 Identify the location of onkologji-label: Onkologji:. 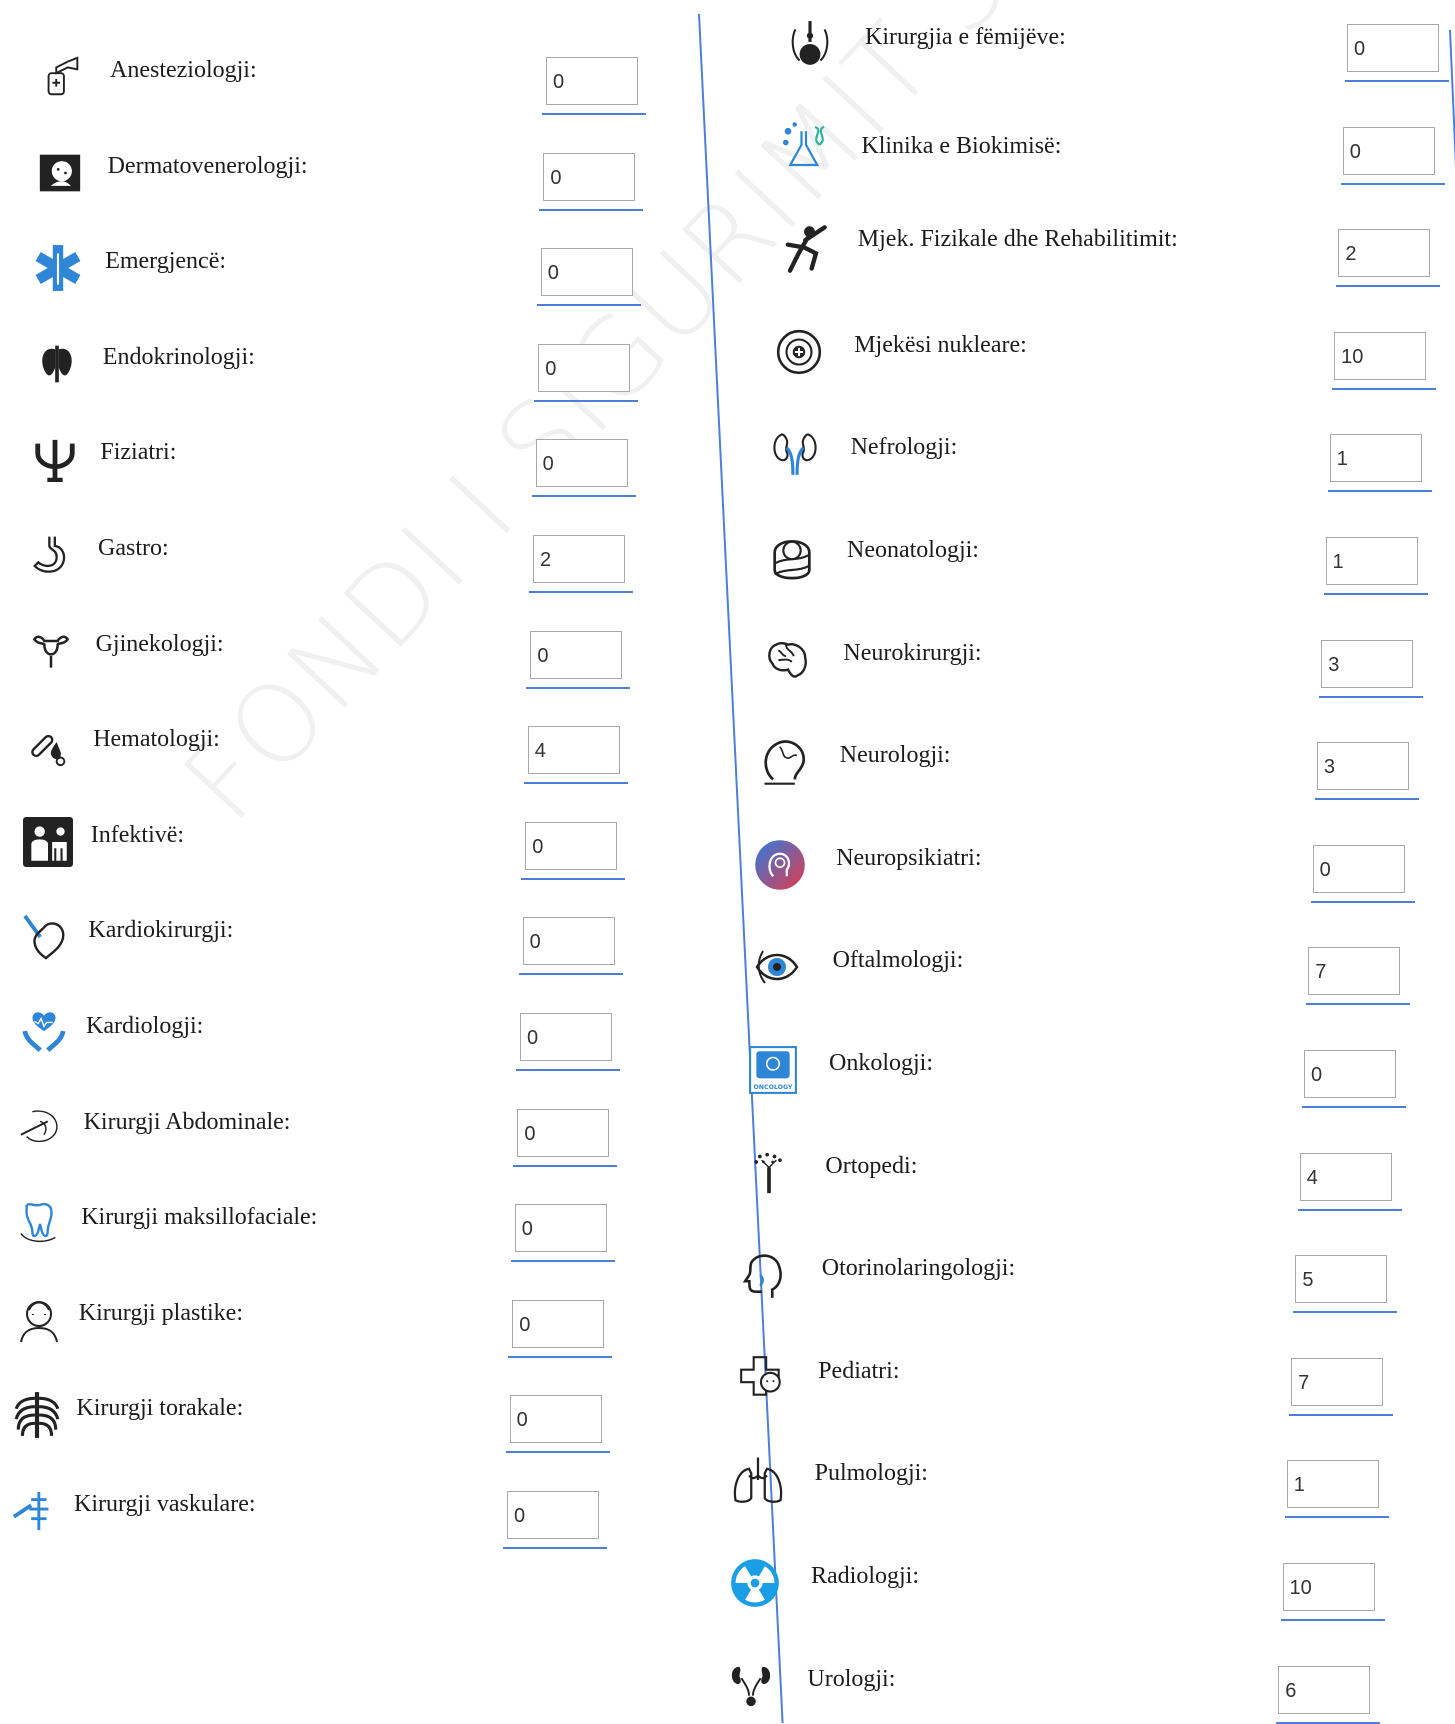
(881, 1063).